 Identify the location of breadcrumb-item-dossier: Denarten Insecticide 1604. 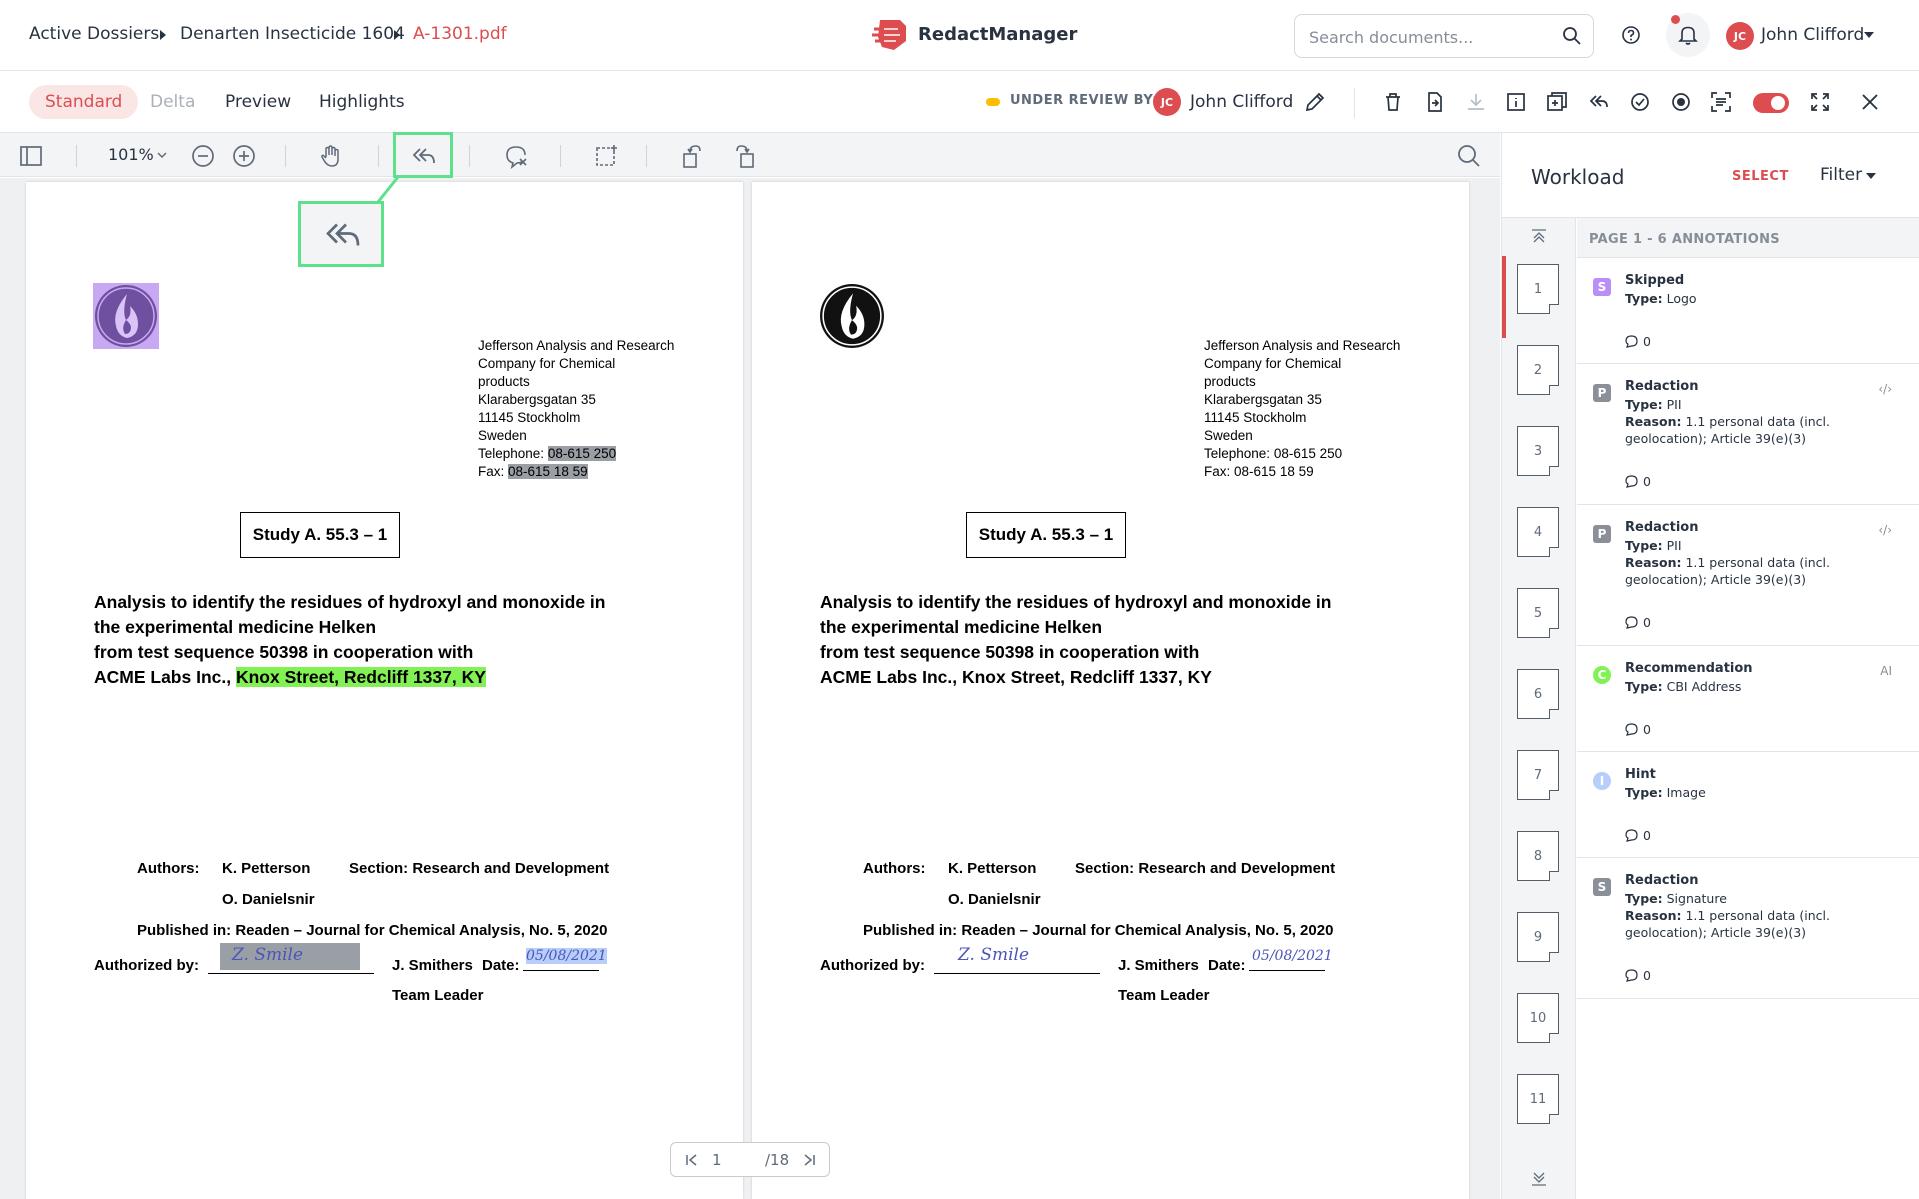
(292, 34).